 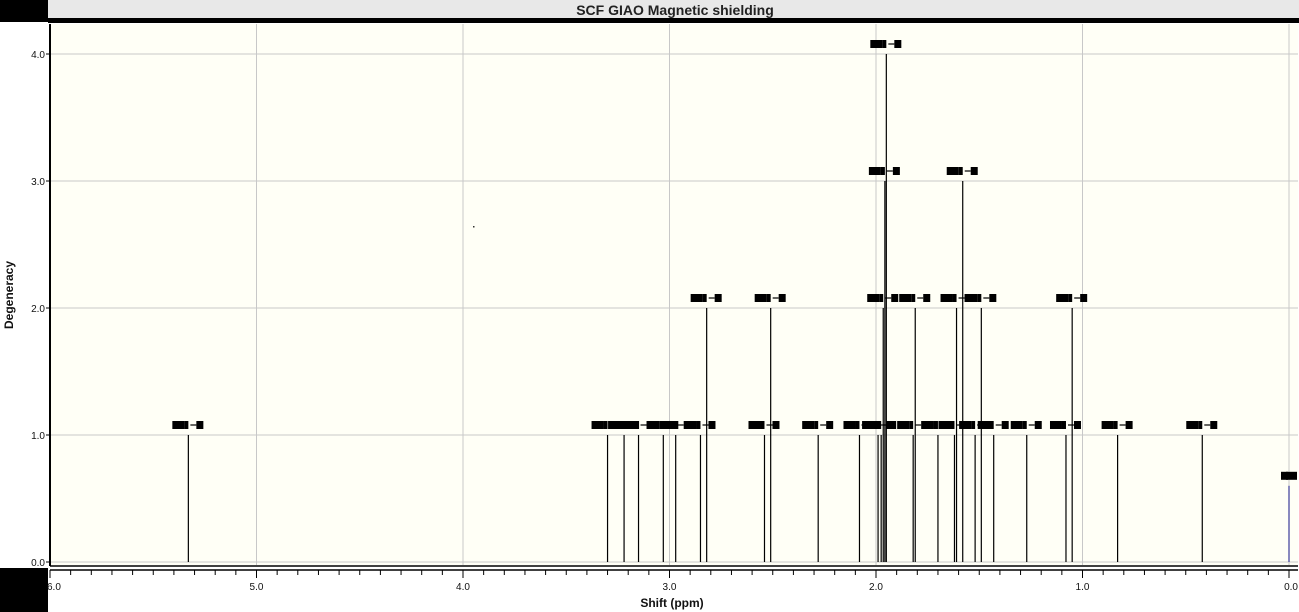 What do you see at coordinates (9, 295) in the screenshot?
I see `y-axis-label: Degeneracy` at bounding box center [9, 295].